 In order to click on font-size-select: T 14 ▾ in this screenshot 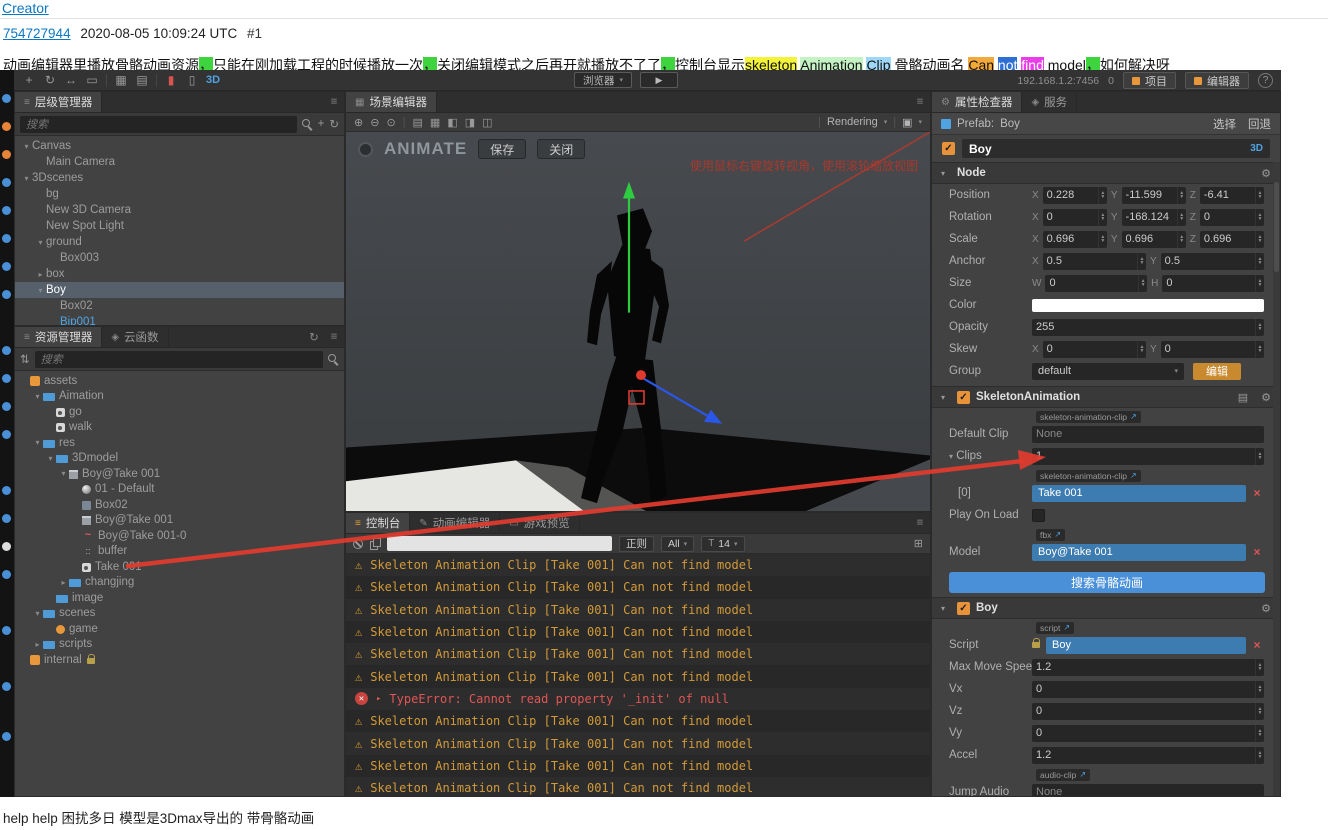, I will do `click(723, 543)`.